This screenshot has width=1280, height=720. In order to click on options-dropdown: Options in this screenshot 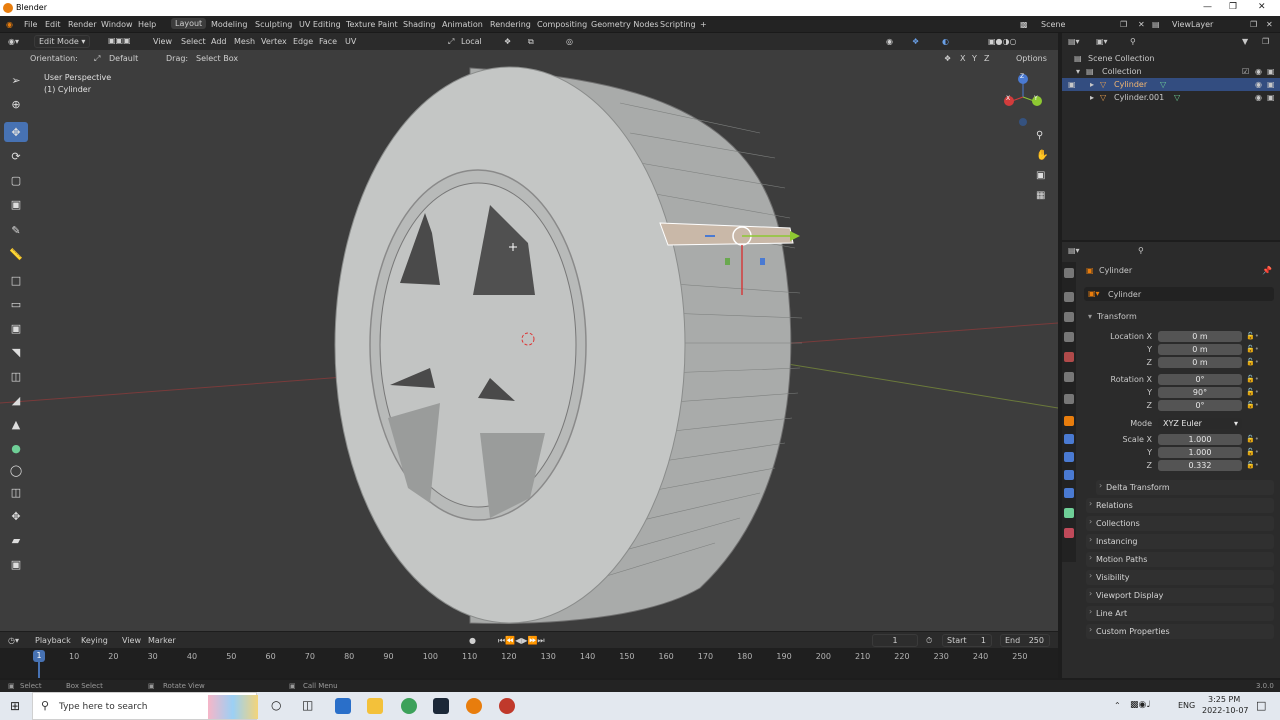, I will do `click(1031, 58)`.